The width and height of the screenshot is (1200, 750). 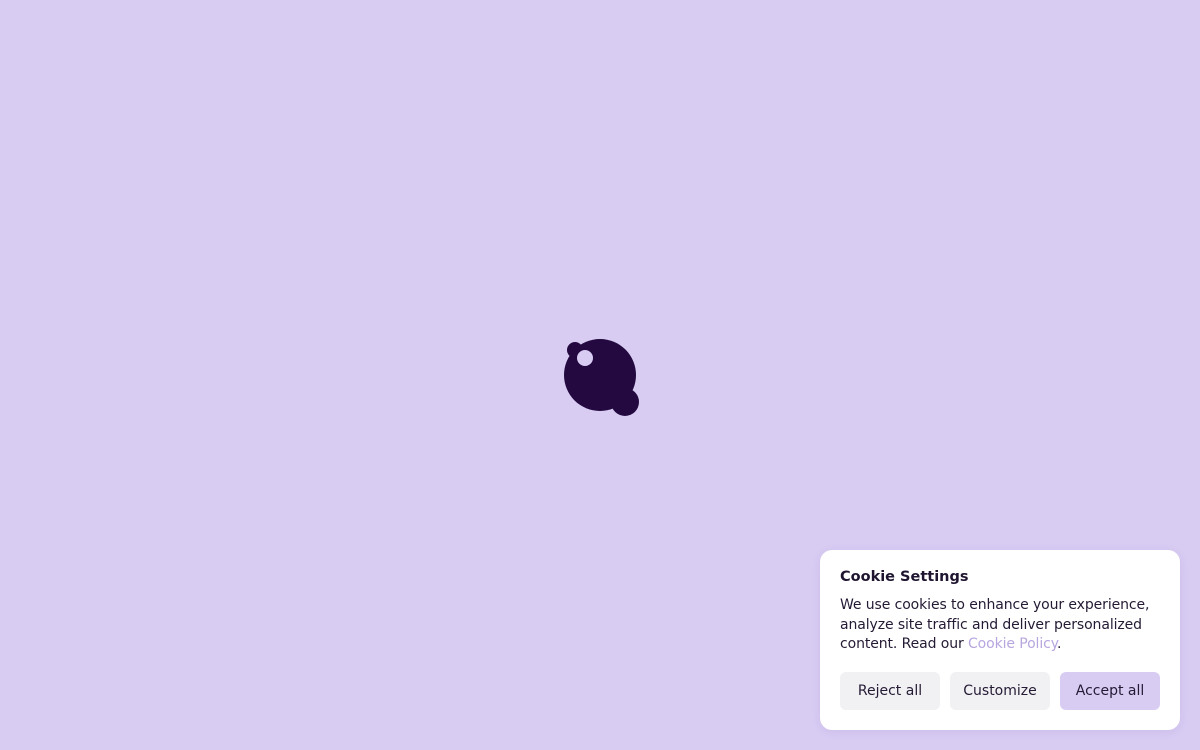 I want to click on cookie-banner-period: ., so click(x=1059, y=644).